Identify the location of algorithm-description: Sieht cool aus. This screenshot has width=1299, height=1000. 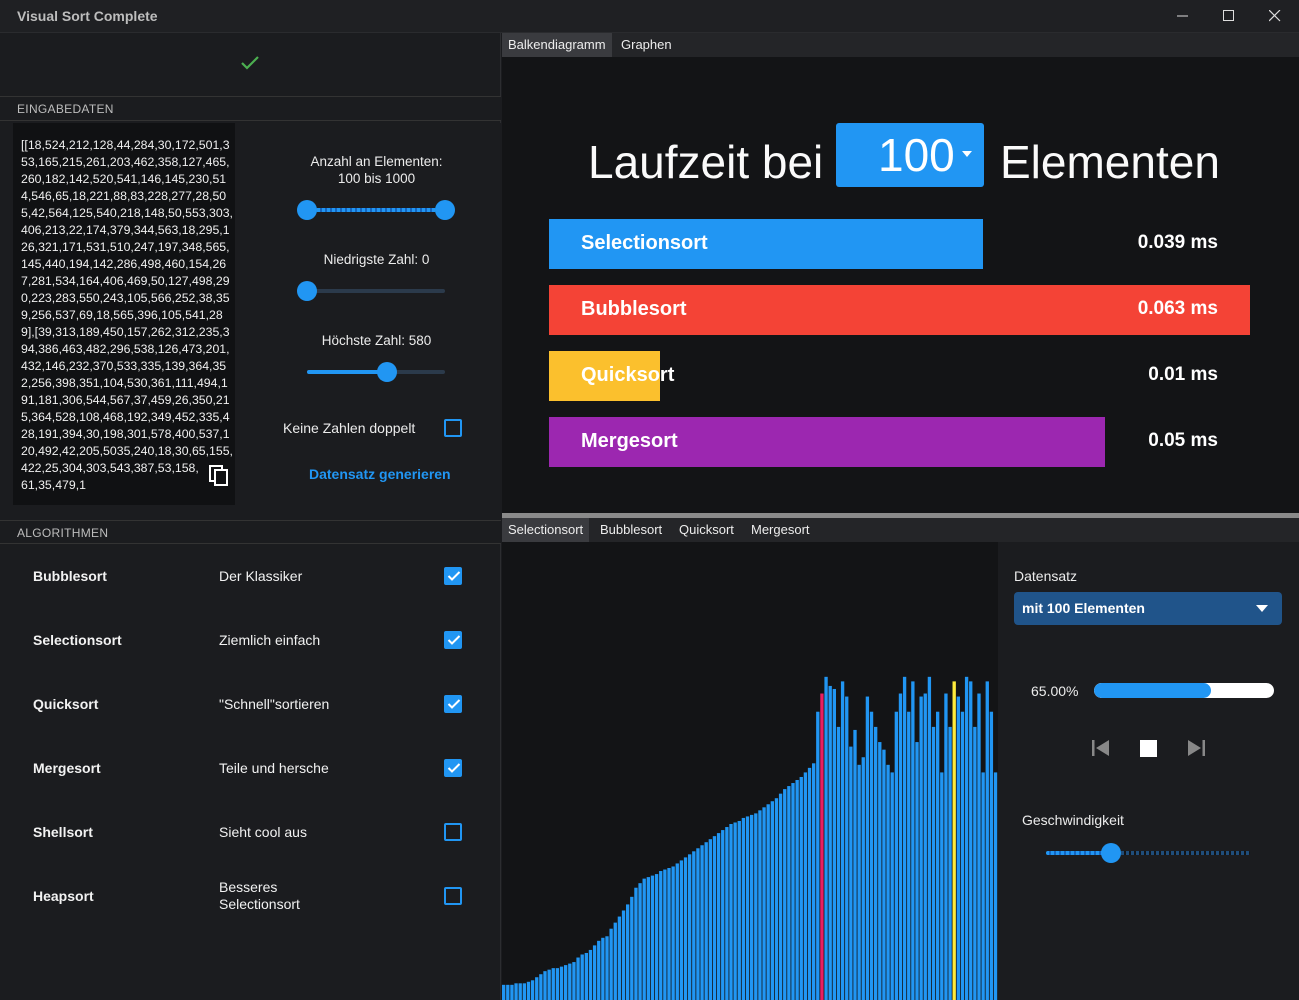
(263, 832).